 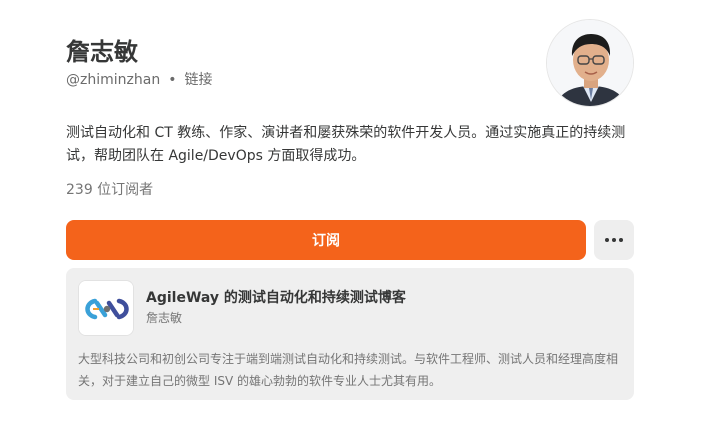 I want to click on author-meta: @zhiminzhan • 链接, so click(x=139, y=80).